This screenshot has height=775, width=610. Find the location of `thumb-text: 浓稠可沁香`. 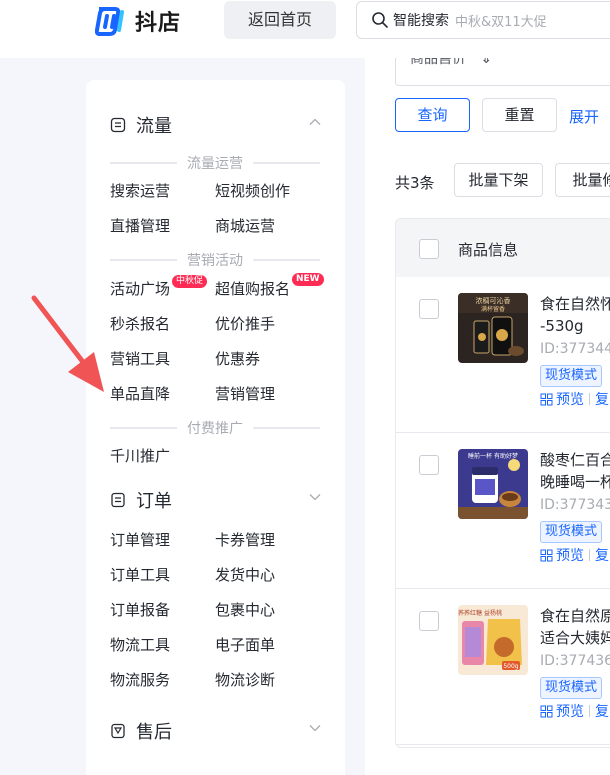

thumb-text: 浓稠可沁香 is located at coordinates (493, 300).